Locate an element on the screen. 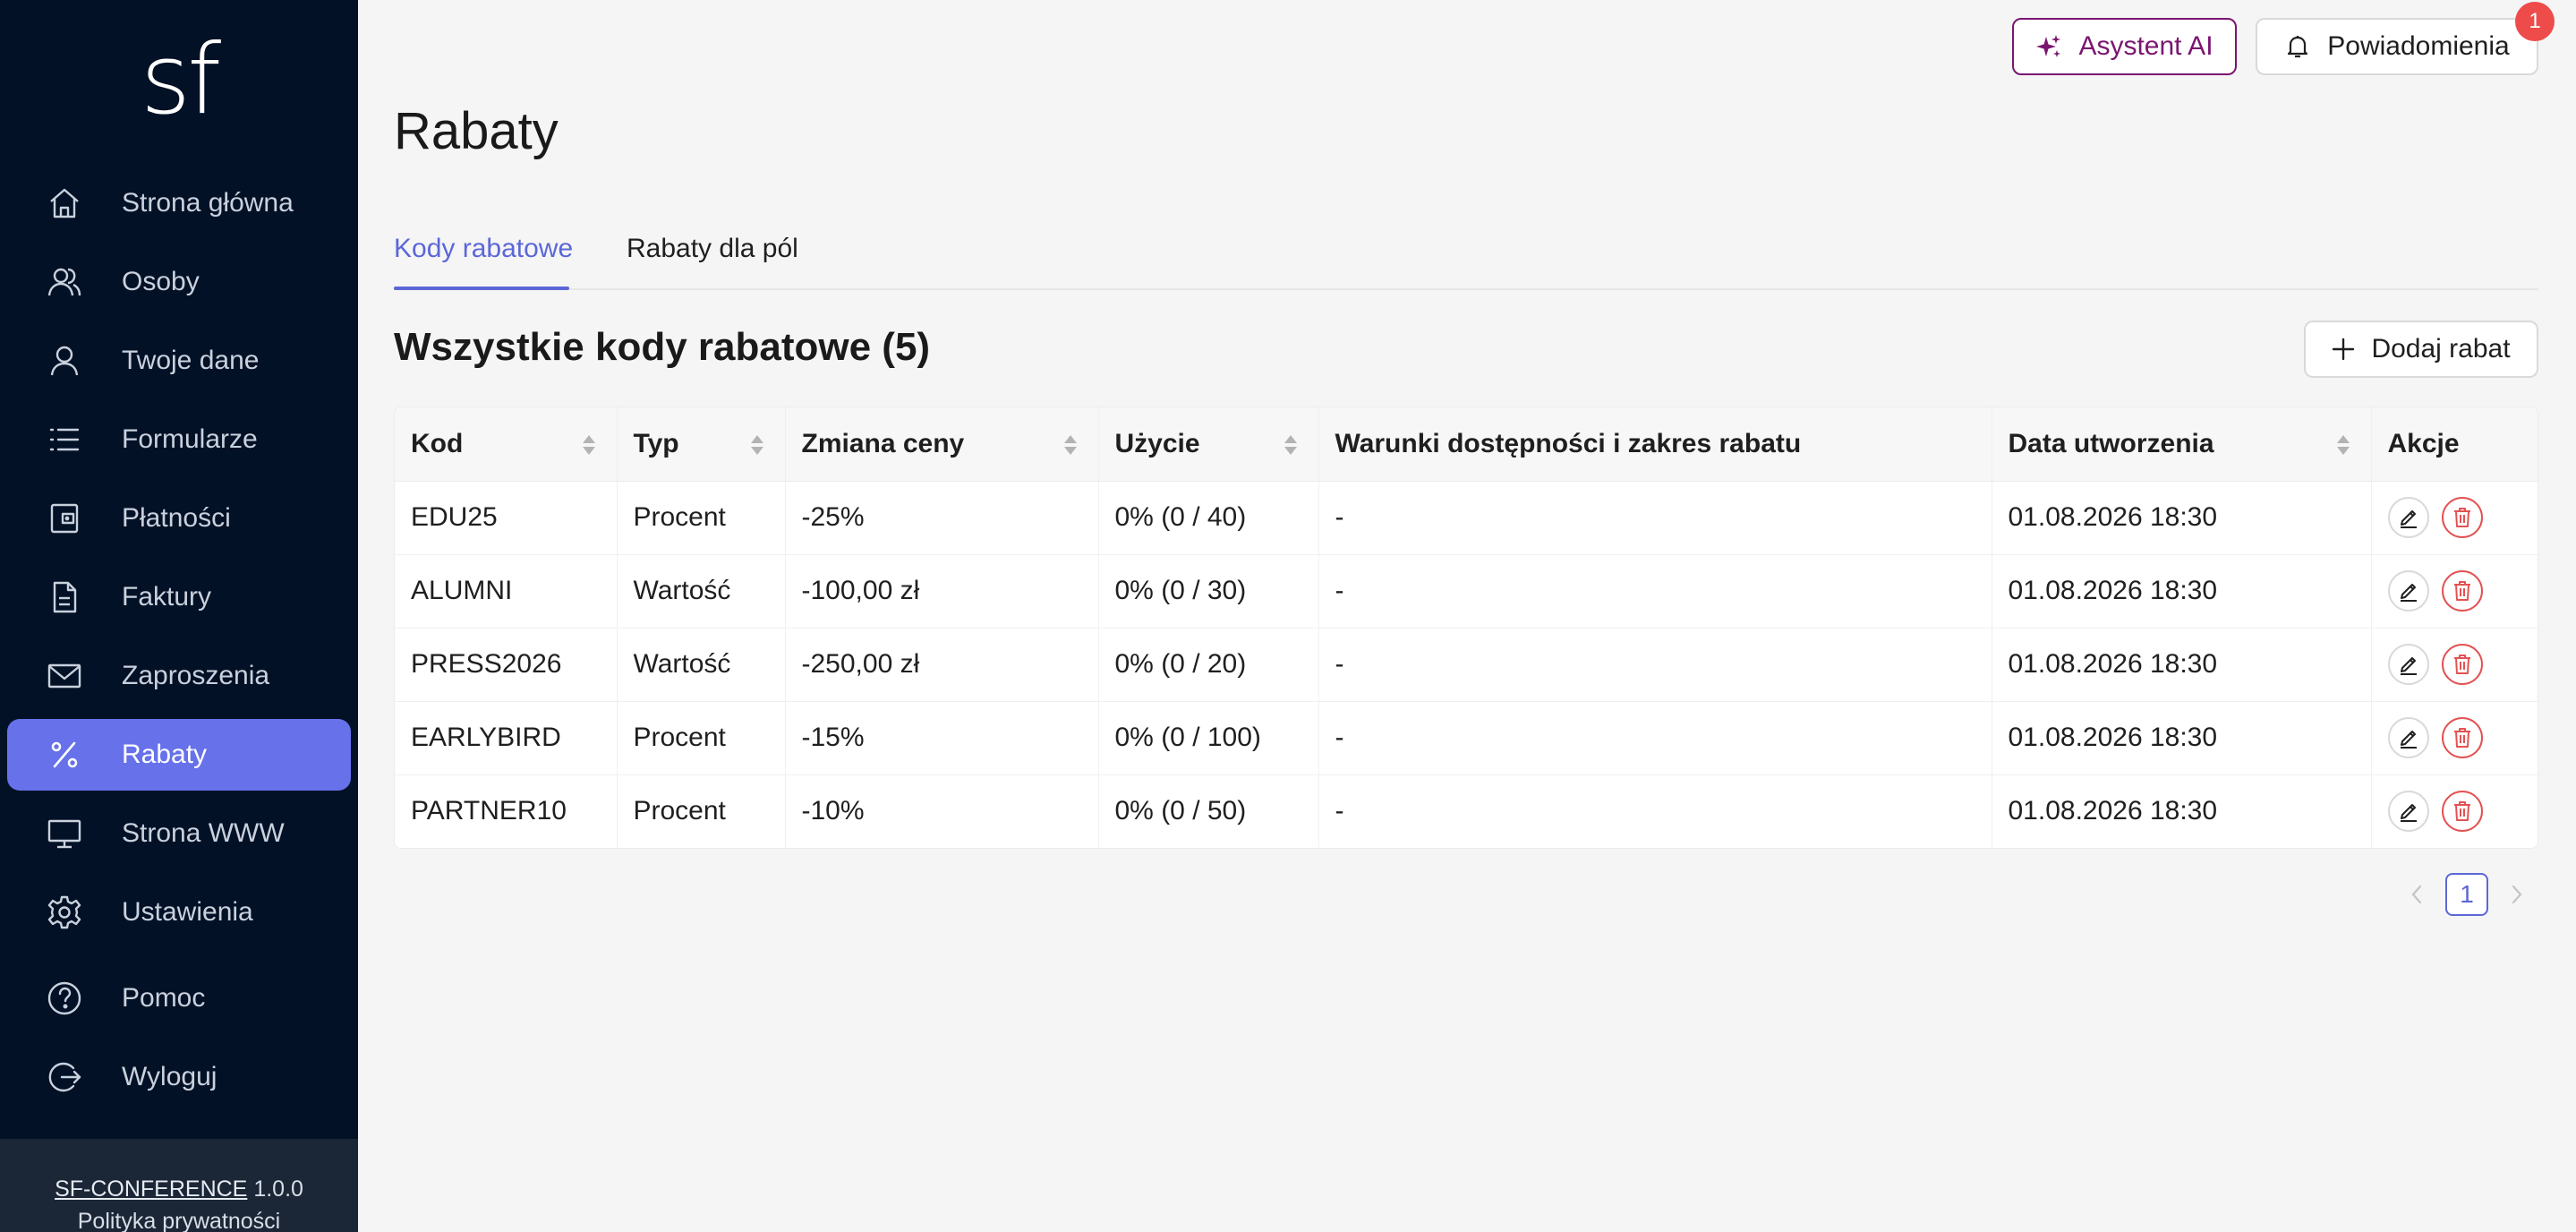 The width and height of the screenshot is (2576, 1232). pagination-next-button is located at coordinates (2517, 894).